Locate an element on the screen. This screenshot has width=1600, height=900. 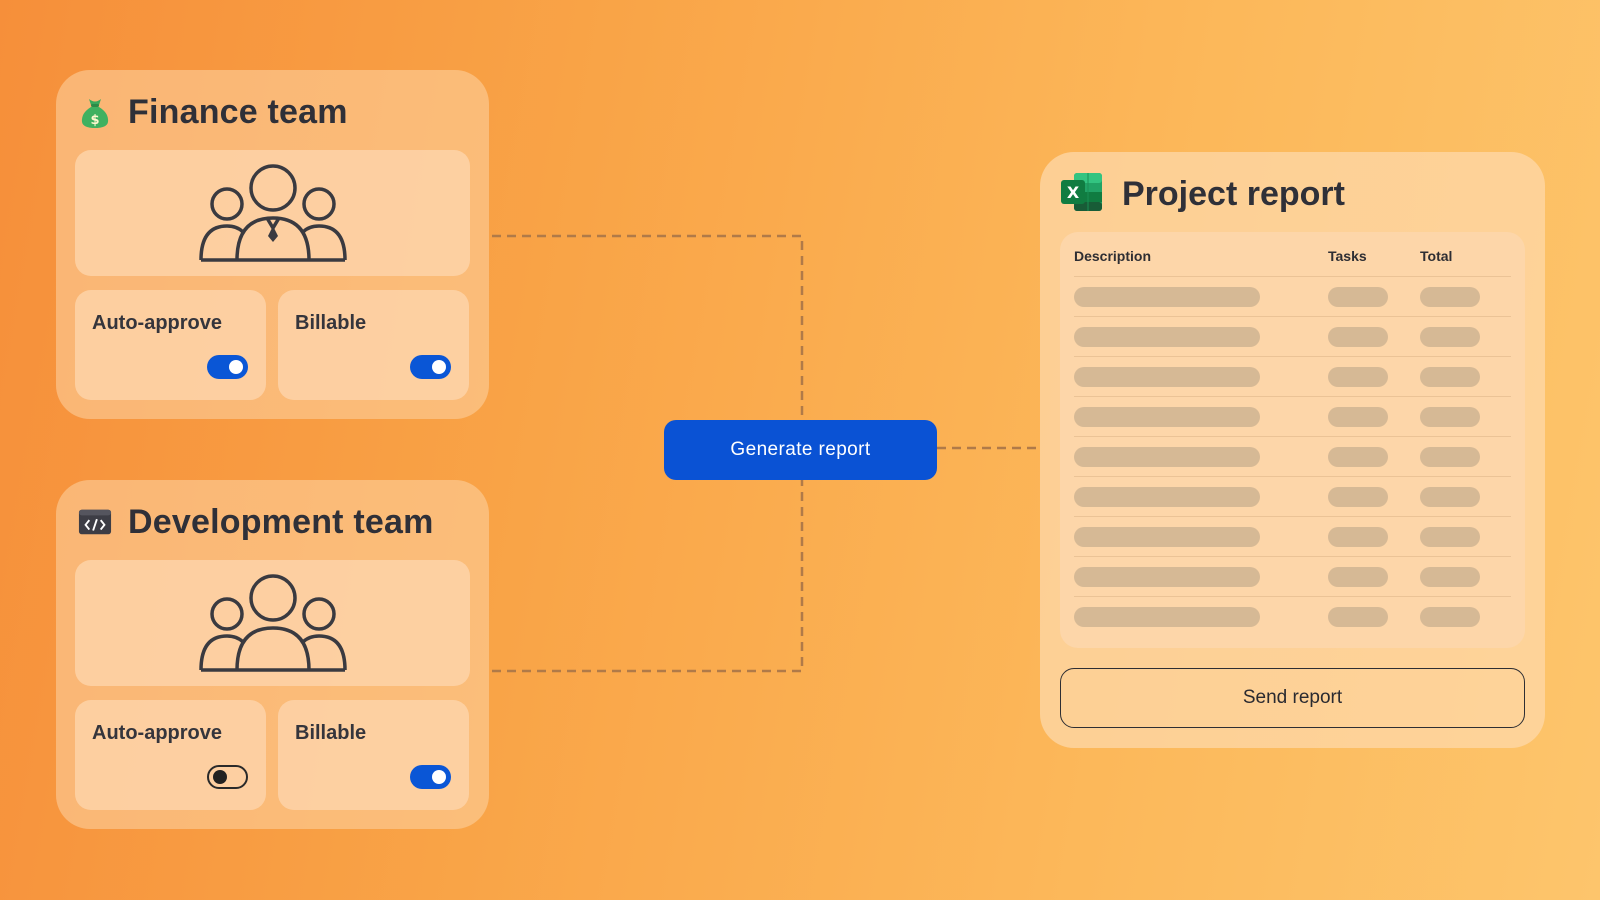
generate-report-button: Generate report is located at coordinates (800, 450).